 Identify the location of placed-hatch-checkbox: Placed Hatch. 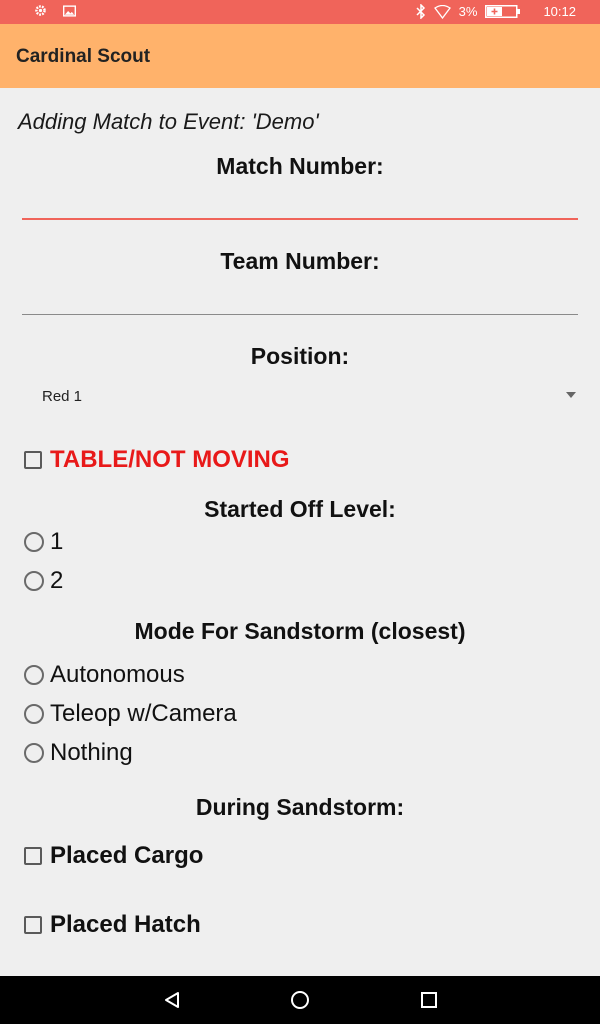
(112, 925).